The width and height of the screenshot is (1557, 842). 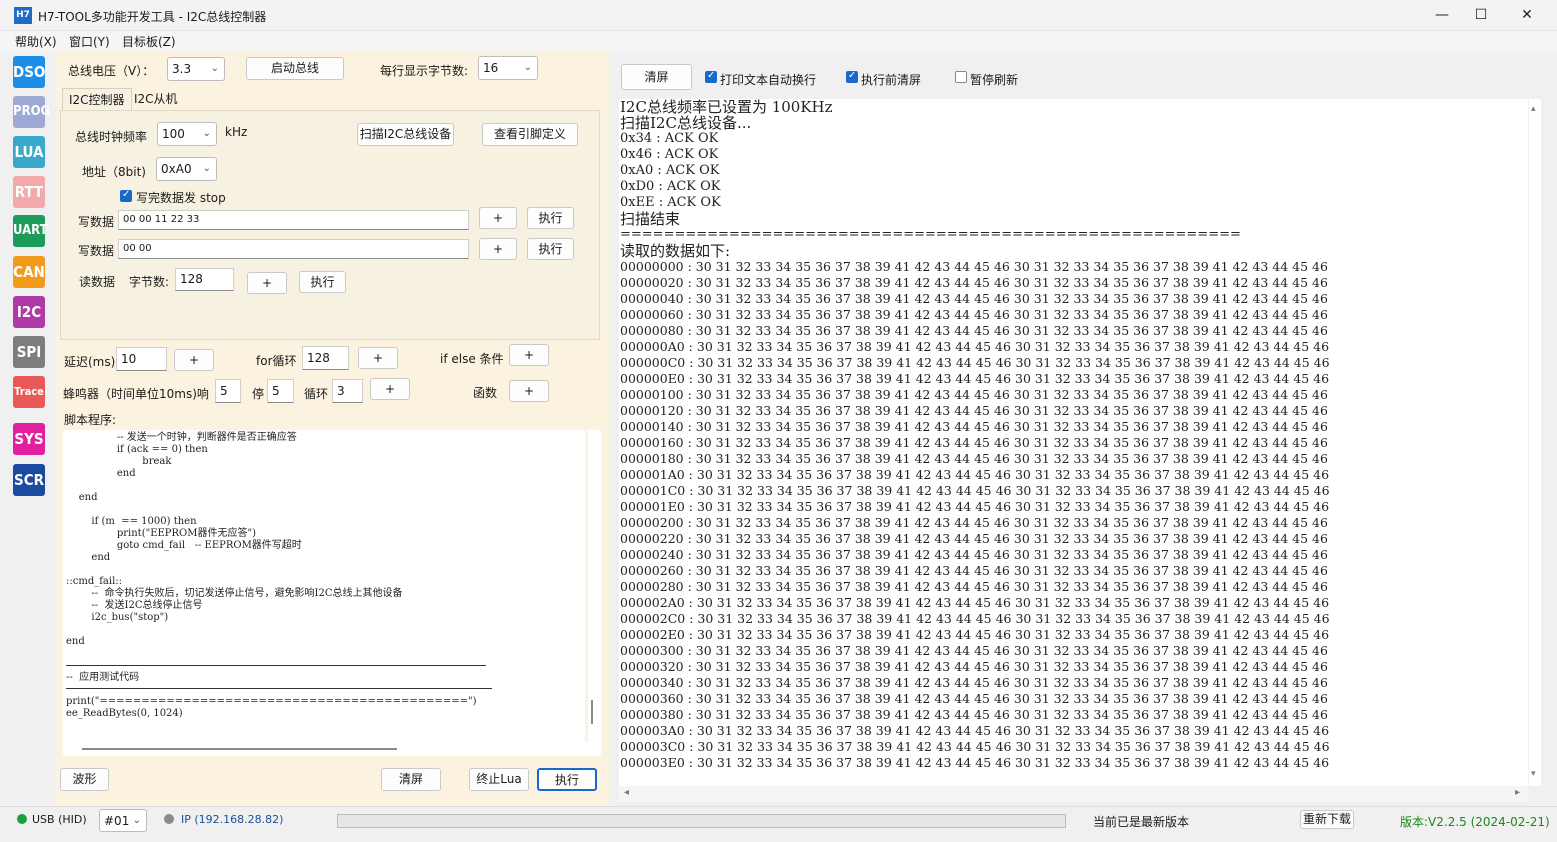 What do you see at coordinates (149, 41) in the screenshot?
I see `menu-target-board: 目标板(Z)` at bounding box center [149, 41].